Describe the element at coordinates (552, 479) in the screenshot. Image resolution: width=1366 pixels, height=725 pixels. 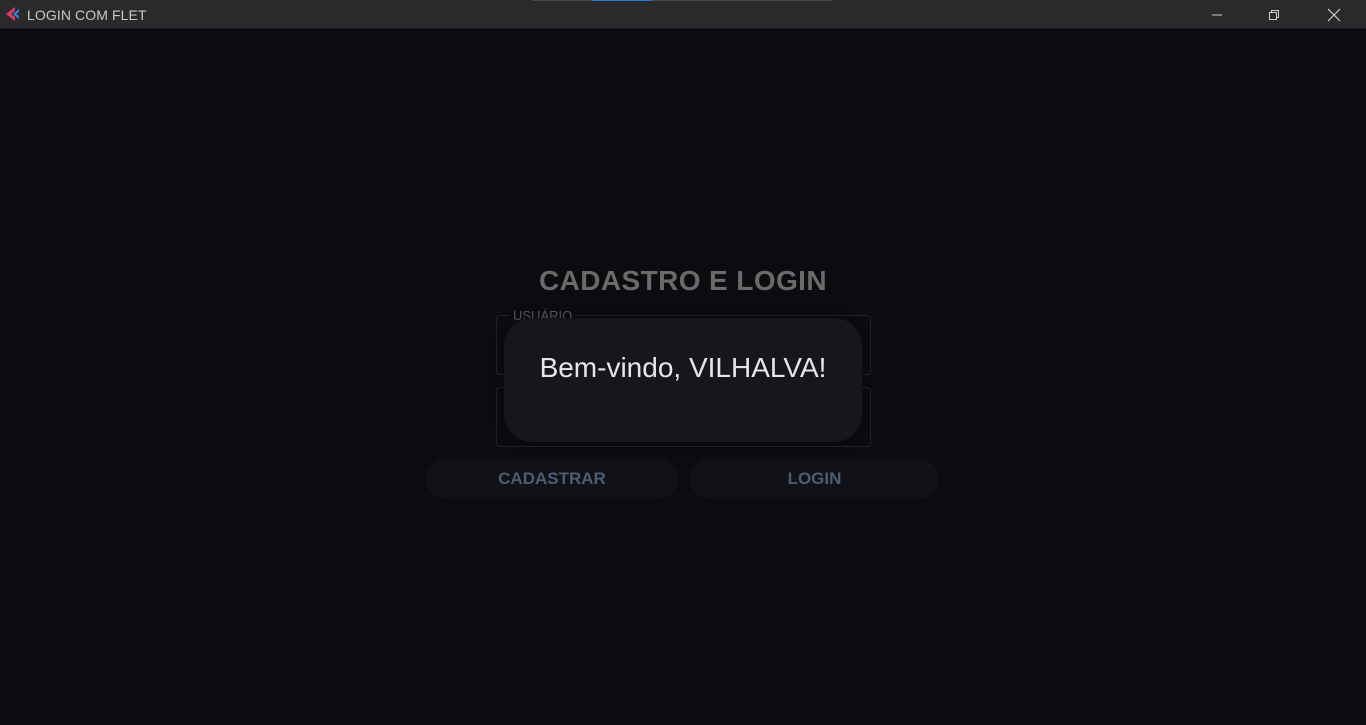
I see `register-button: CADASTRAR` at that location.